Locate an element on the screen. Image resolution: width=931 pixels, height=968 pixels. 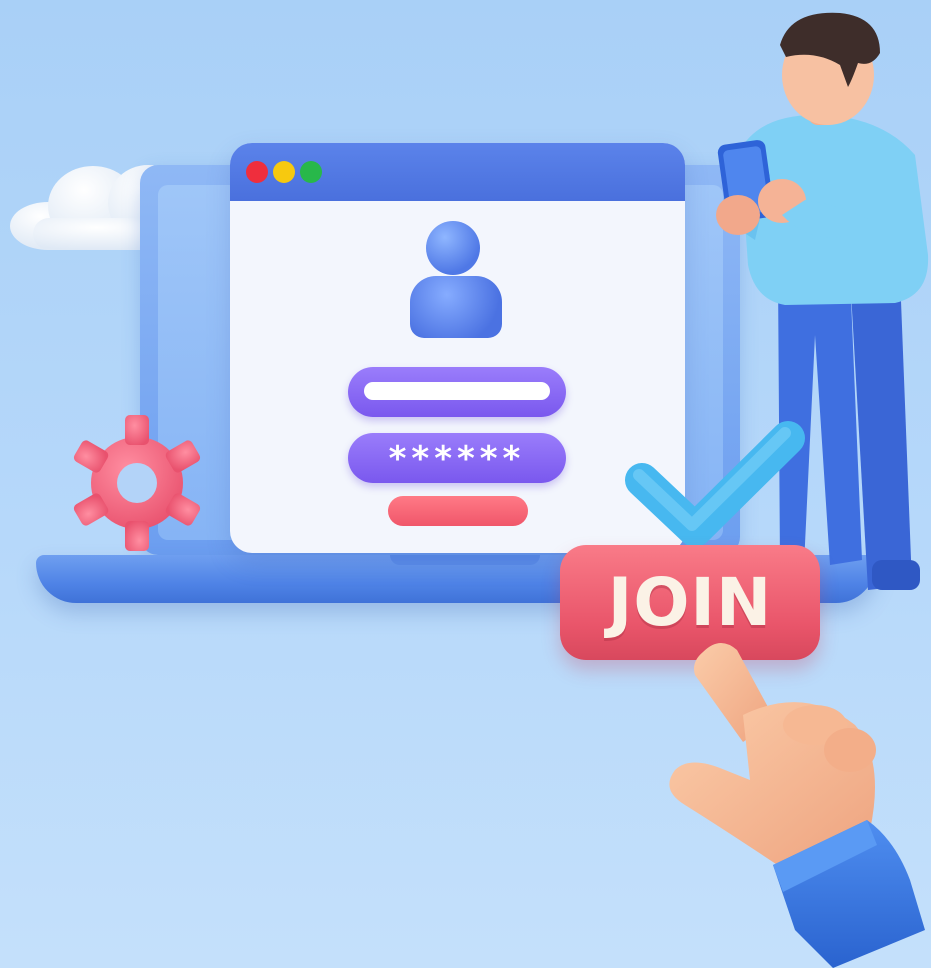
close-dot-icon is located at coordinates (257, 172).